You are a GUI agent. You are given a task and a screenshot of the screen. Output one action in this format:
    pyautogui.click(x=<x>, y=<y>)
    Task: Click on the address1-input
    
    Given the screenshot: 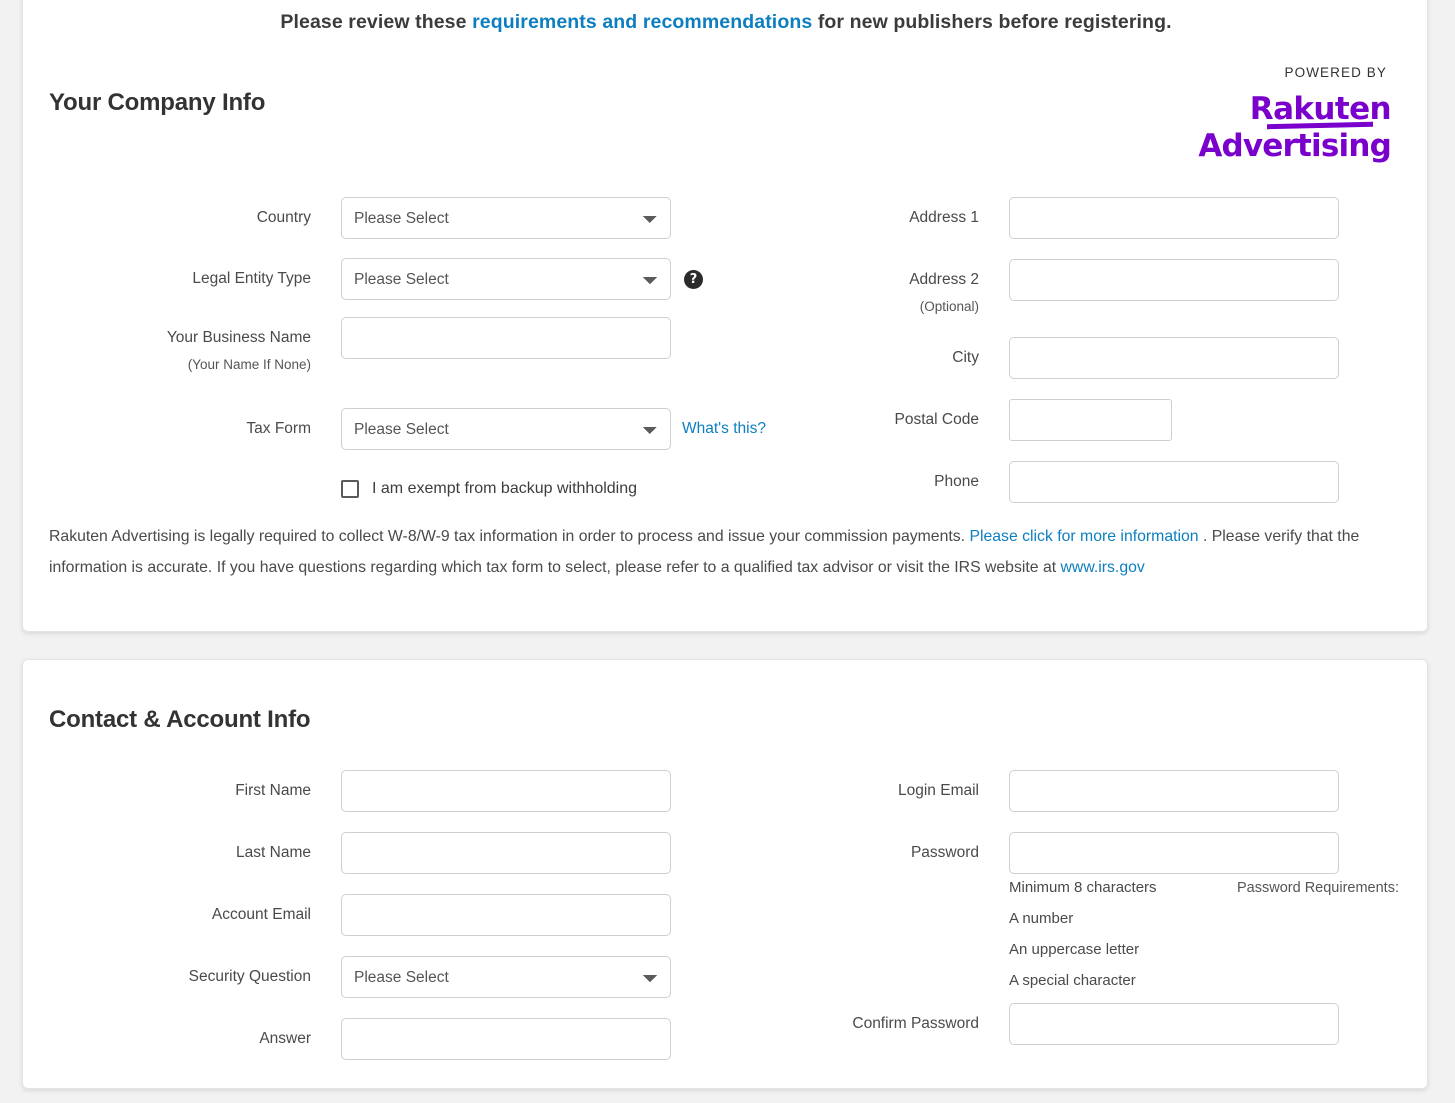 What is the action you would take?
    pyautogui.click(x=1174, y=218)
    